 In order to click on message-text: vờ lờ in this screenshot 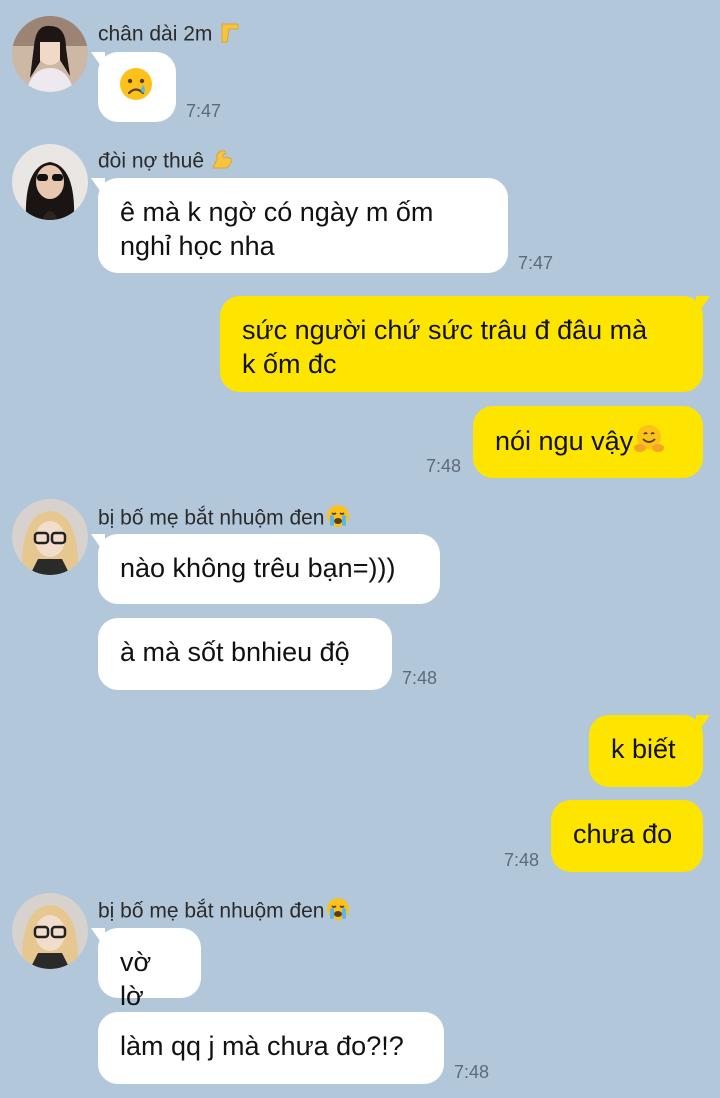, I will do `click(136, 979)`.